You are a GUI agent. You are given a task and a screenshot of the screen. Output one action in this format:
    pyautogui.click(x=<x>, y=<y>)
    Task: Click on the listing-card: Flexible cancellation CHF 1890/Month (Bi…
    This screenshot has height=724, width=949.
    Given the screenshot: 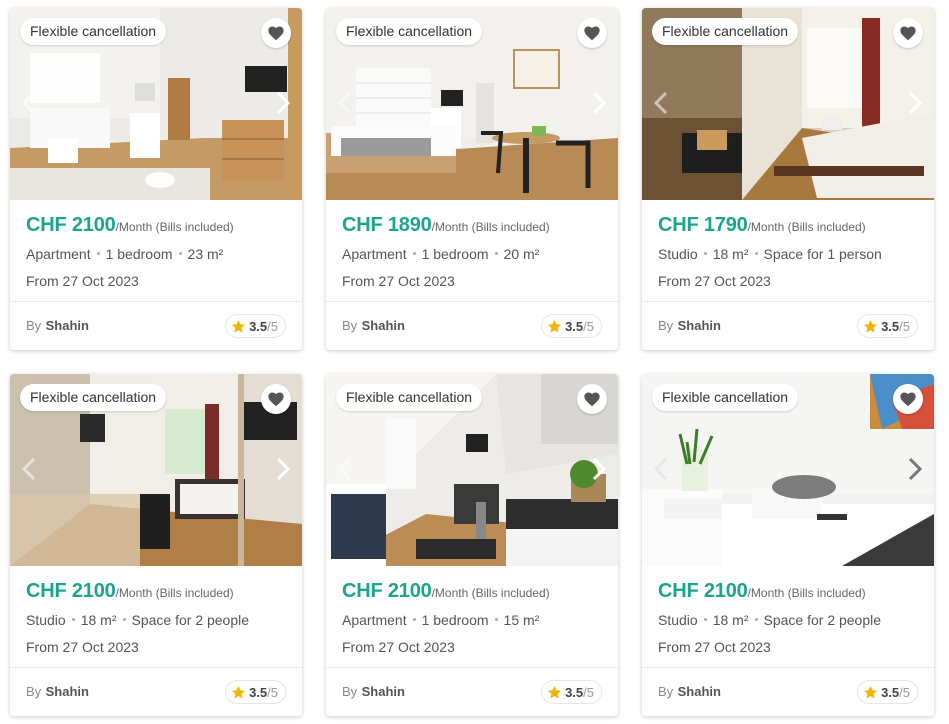 What is the action you would take?
    pyautogui.click(x=472, y=179)
    